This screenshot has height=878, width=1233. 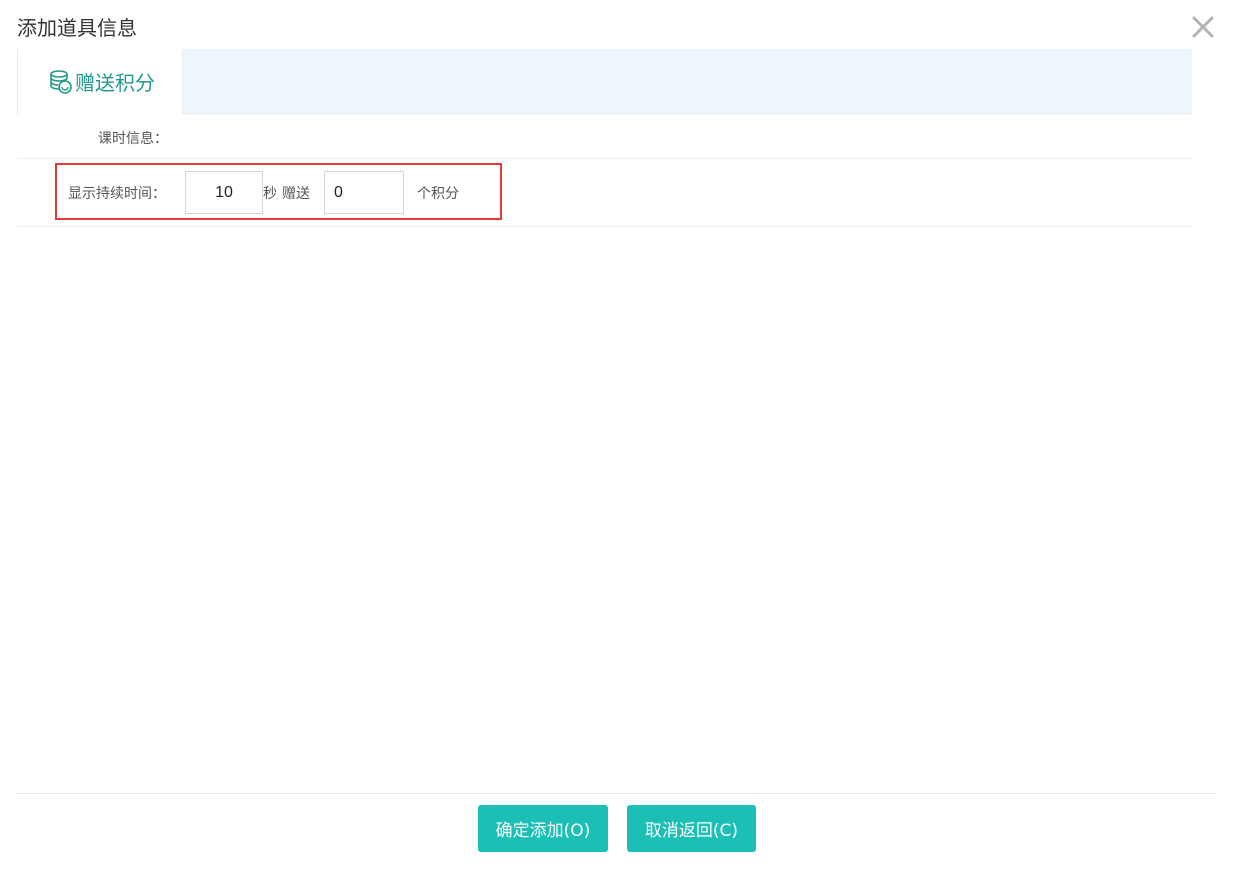 I want to click on course-info-label: 课时信息：, so click(x=133, y=139).